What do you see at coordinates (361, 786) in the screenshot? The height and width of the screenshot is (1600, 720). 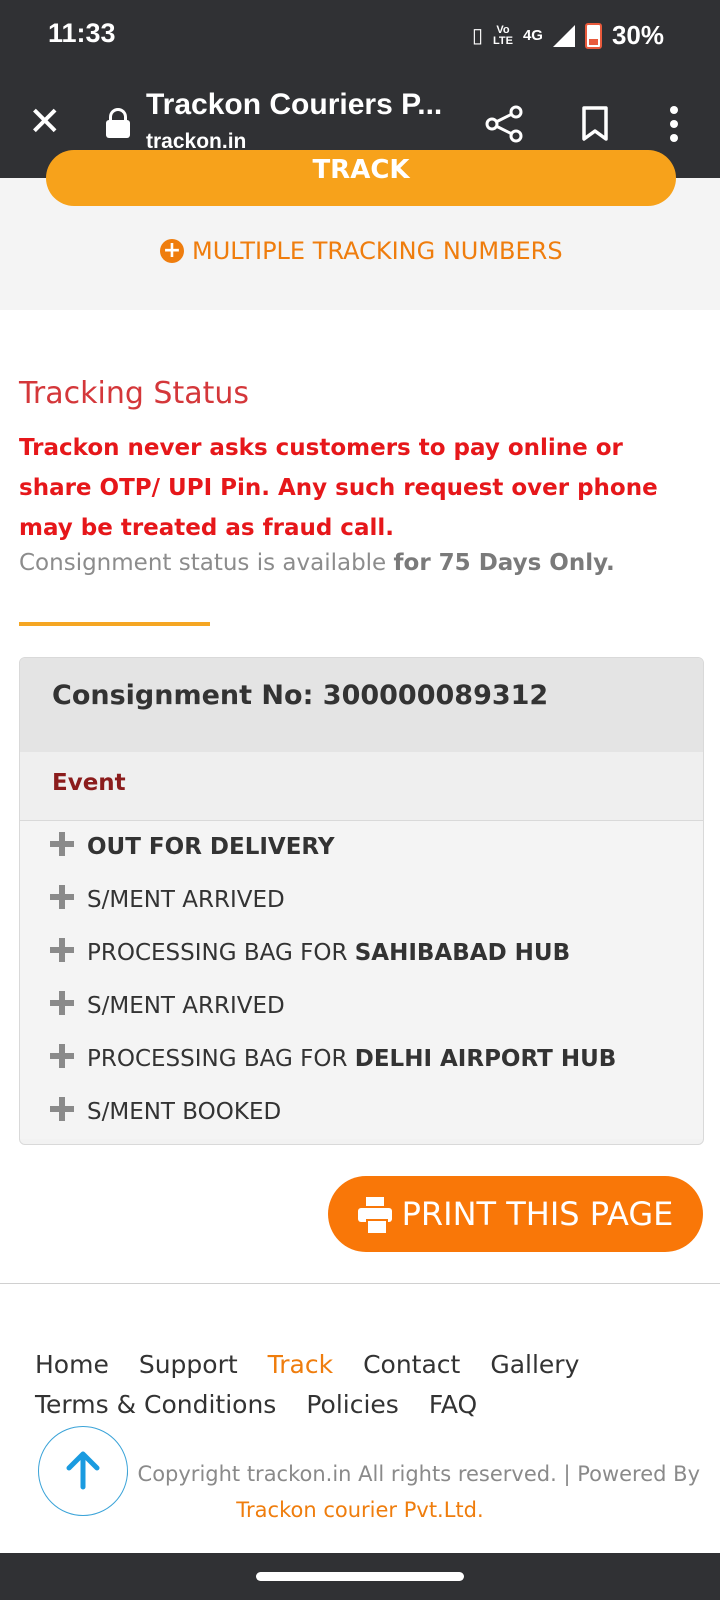 I see `event-column-header: Event` at bounding box center [361, 786].